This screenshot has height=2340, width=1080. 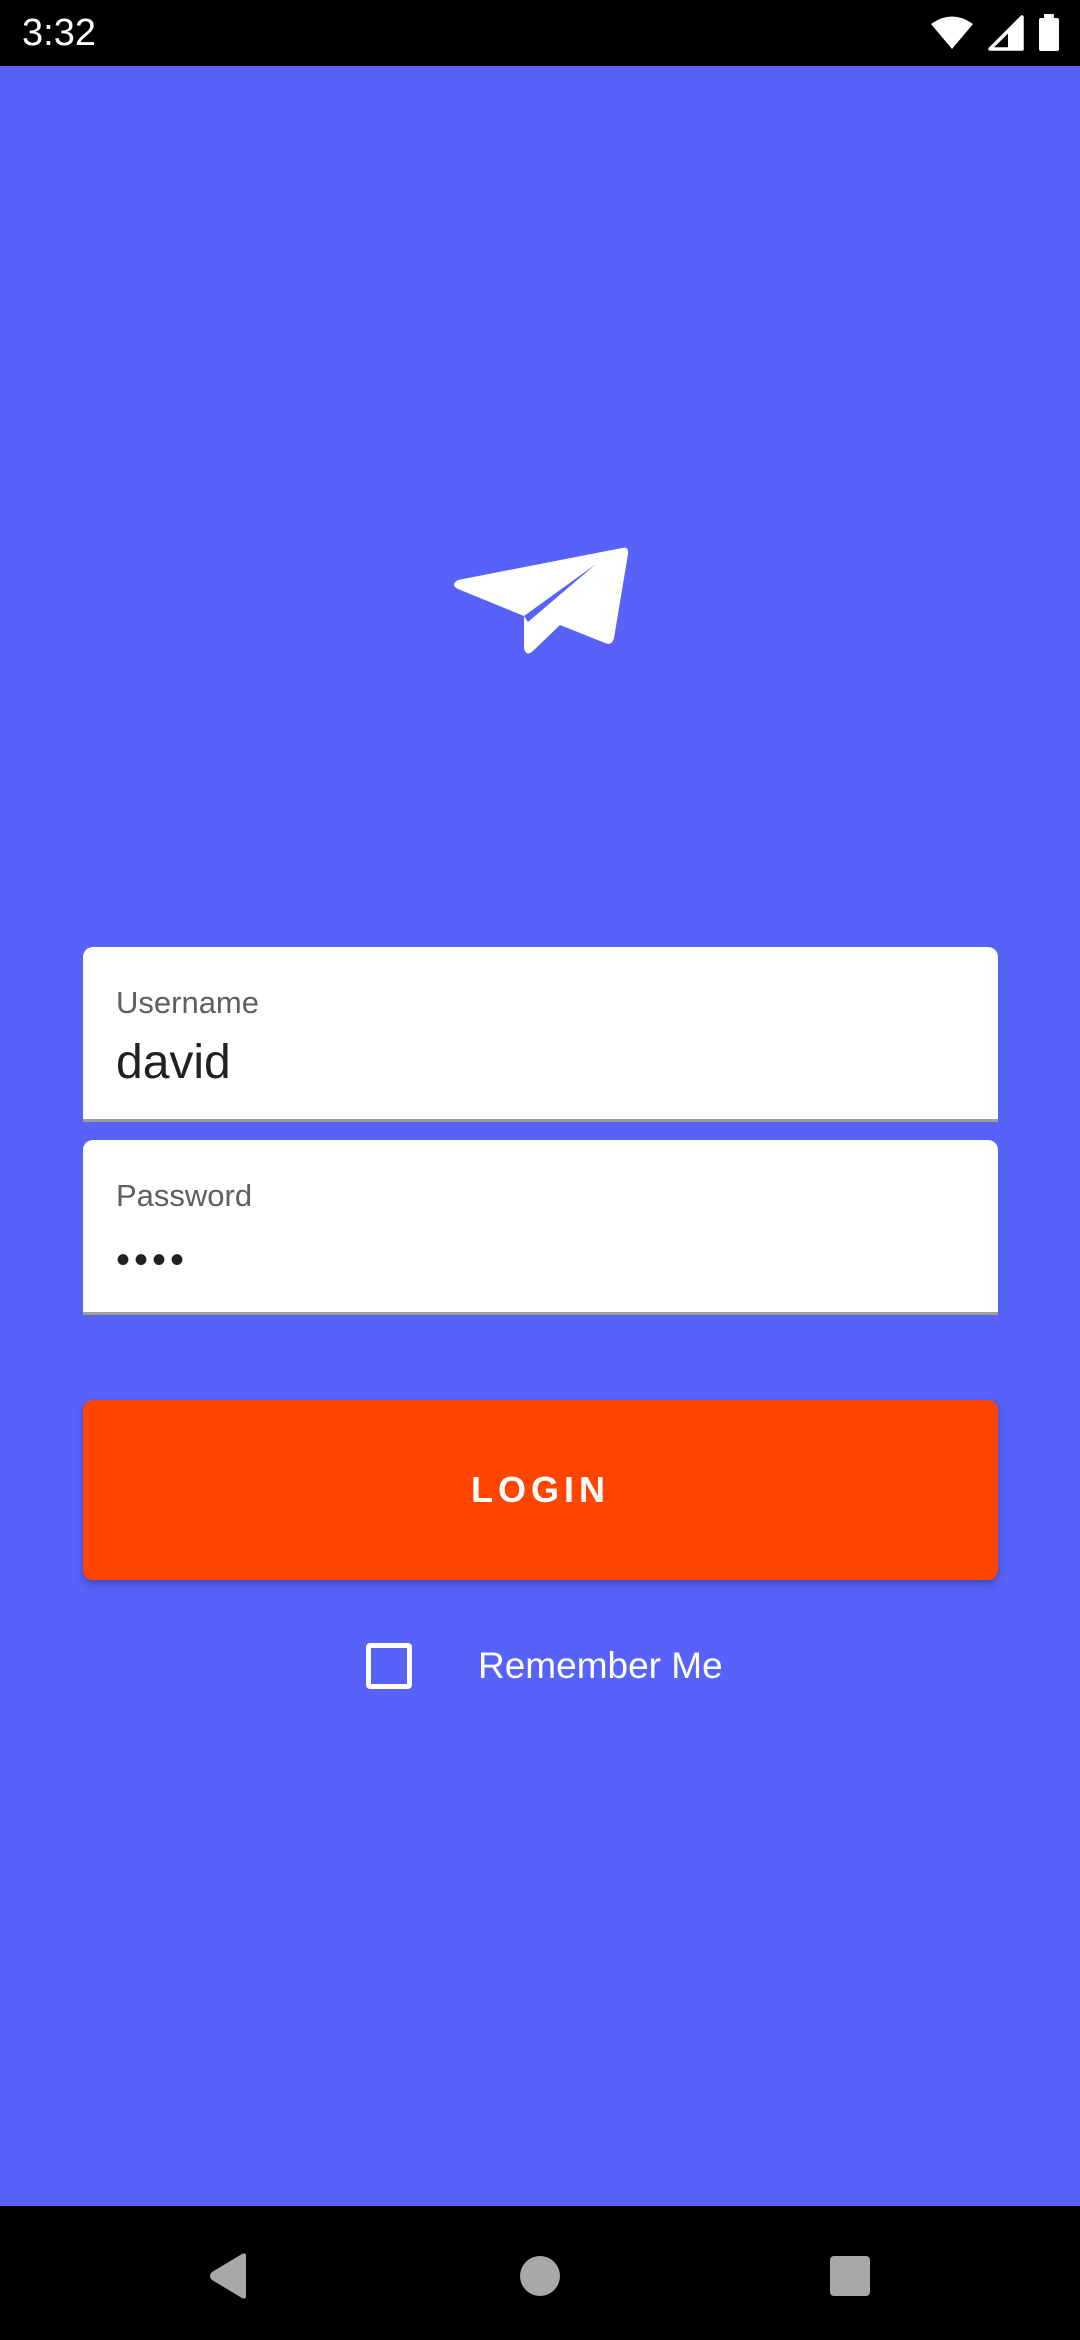 I want to click on username-field: Username, so click(x=540, y=1034).